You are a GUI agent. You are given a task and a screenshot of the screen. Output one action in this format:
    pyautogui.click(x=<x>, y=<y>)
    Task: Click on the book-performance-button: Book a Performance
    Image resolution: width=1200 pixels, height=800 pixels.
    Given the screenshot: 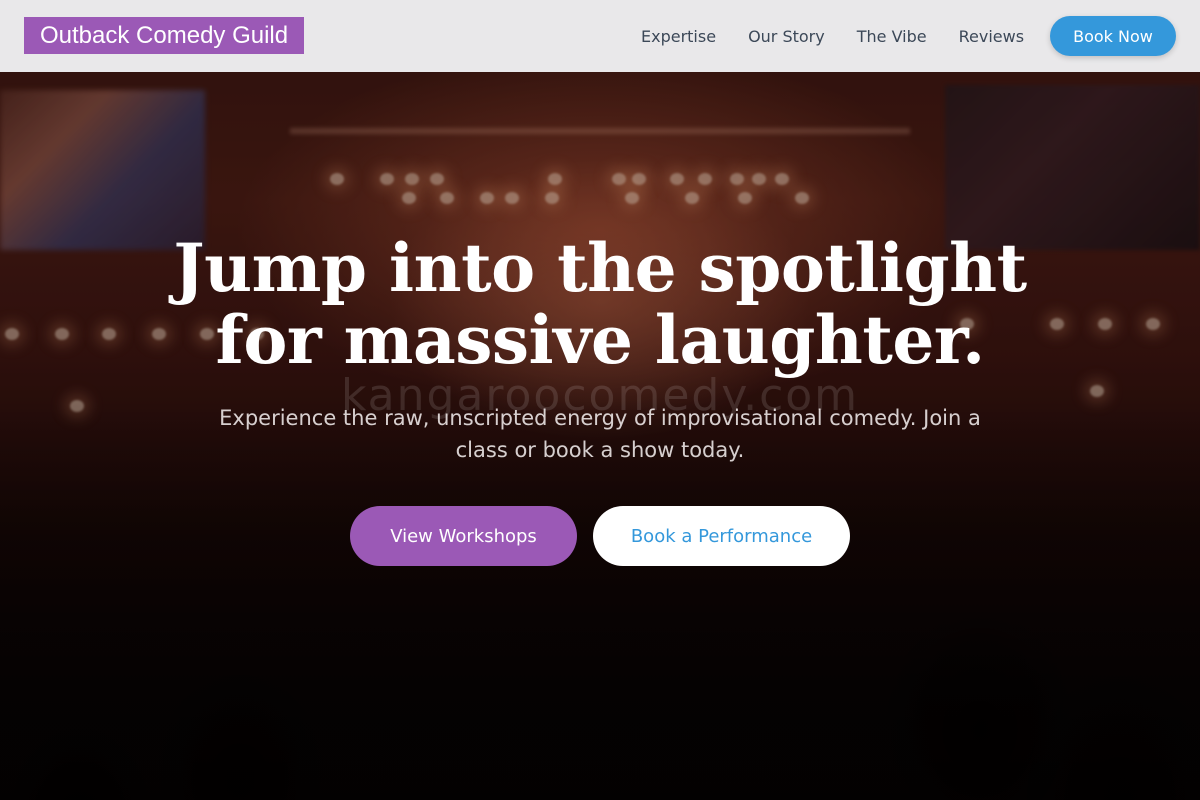 What is the action you would take?
    pyautogui.click(x=721, y=536)
    